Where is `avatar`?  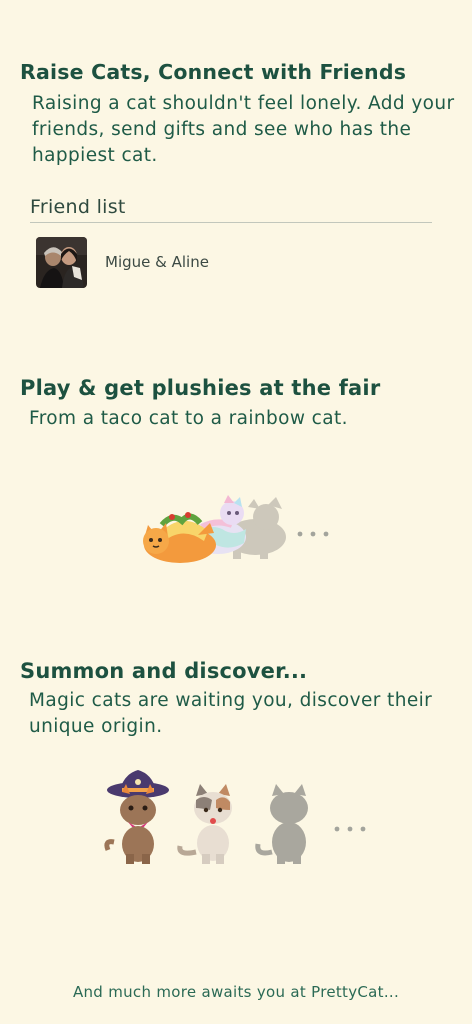 avatar is located at coordinates (61, 262).